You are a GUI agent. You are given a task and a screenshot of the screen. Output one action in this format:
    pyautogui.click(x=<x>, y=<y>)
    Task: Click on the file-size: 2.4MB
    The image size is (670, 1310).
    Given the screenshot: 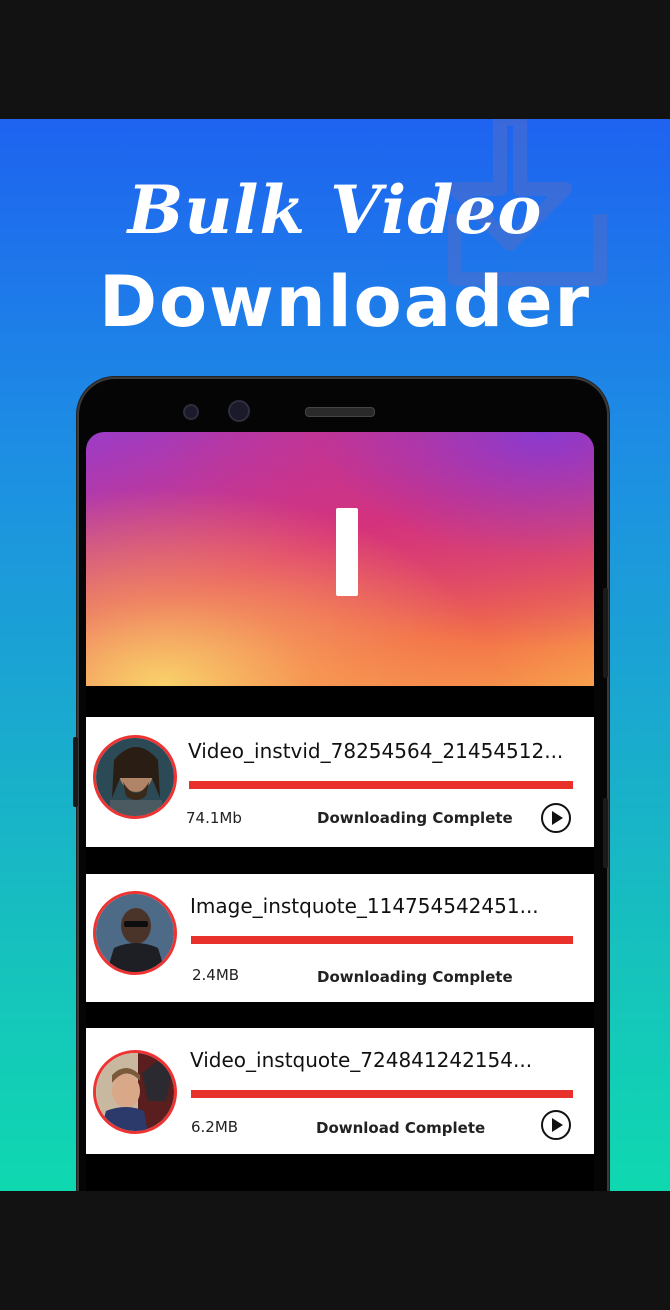 What is the action you would take?
    pyautogui.click(x=216, y=975)
    